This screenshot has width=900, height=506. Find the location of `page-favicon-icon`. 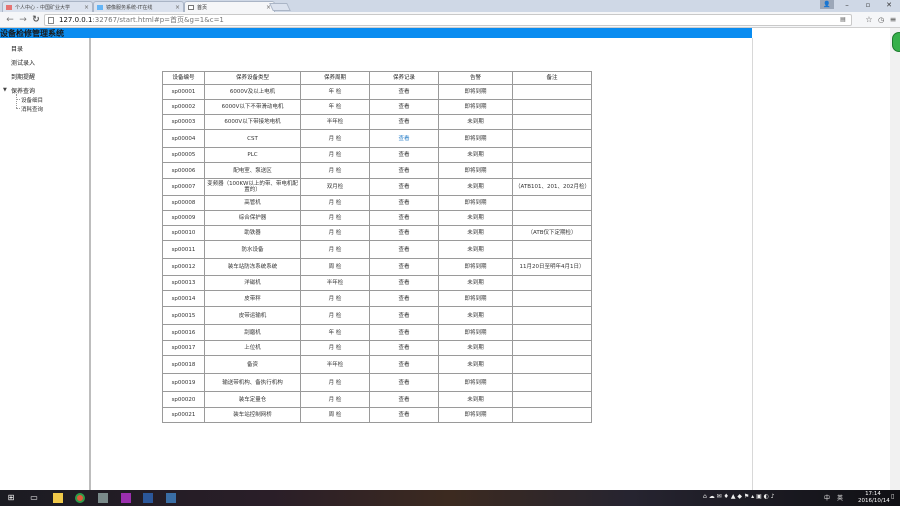

page-favicon-icon is located at coordinates (100, 7).